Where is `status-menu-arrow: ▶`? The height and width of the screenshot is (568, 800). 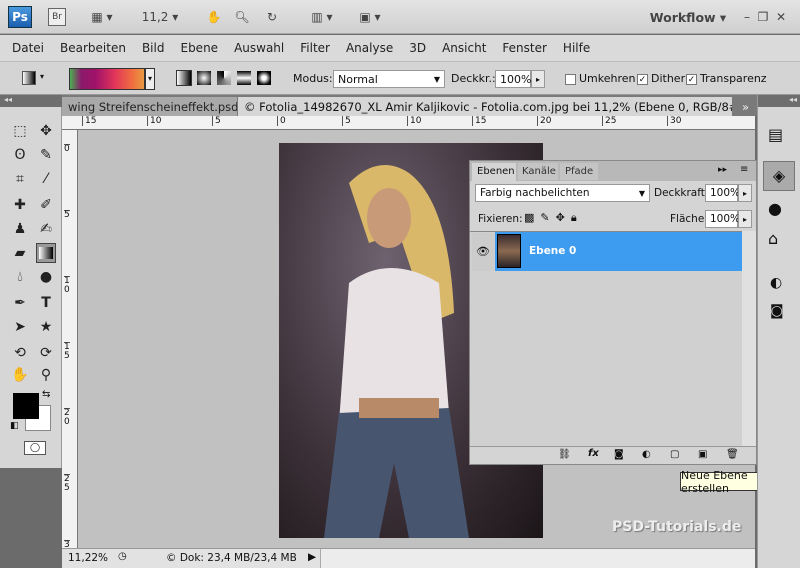 status-menu-arrow: ▶ is located at coordinates (312, 557).